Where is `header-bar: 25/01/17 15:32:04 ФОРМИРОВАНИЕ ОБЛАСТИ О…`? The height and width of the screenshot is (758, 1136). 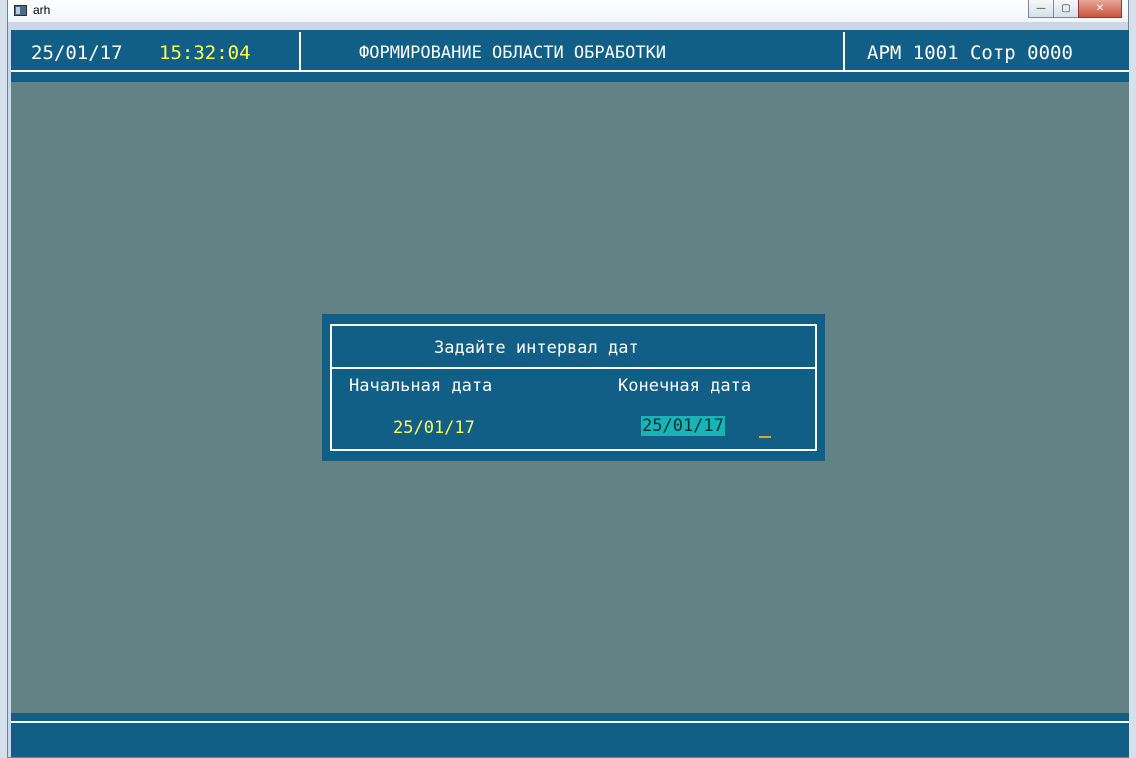
header-bar: 25/01/17 15:32:04 ФОРМИРОВАНИЕ ОБЛАСТИ О… is located at coordinates (570, 56).